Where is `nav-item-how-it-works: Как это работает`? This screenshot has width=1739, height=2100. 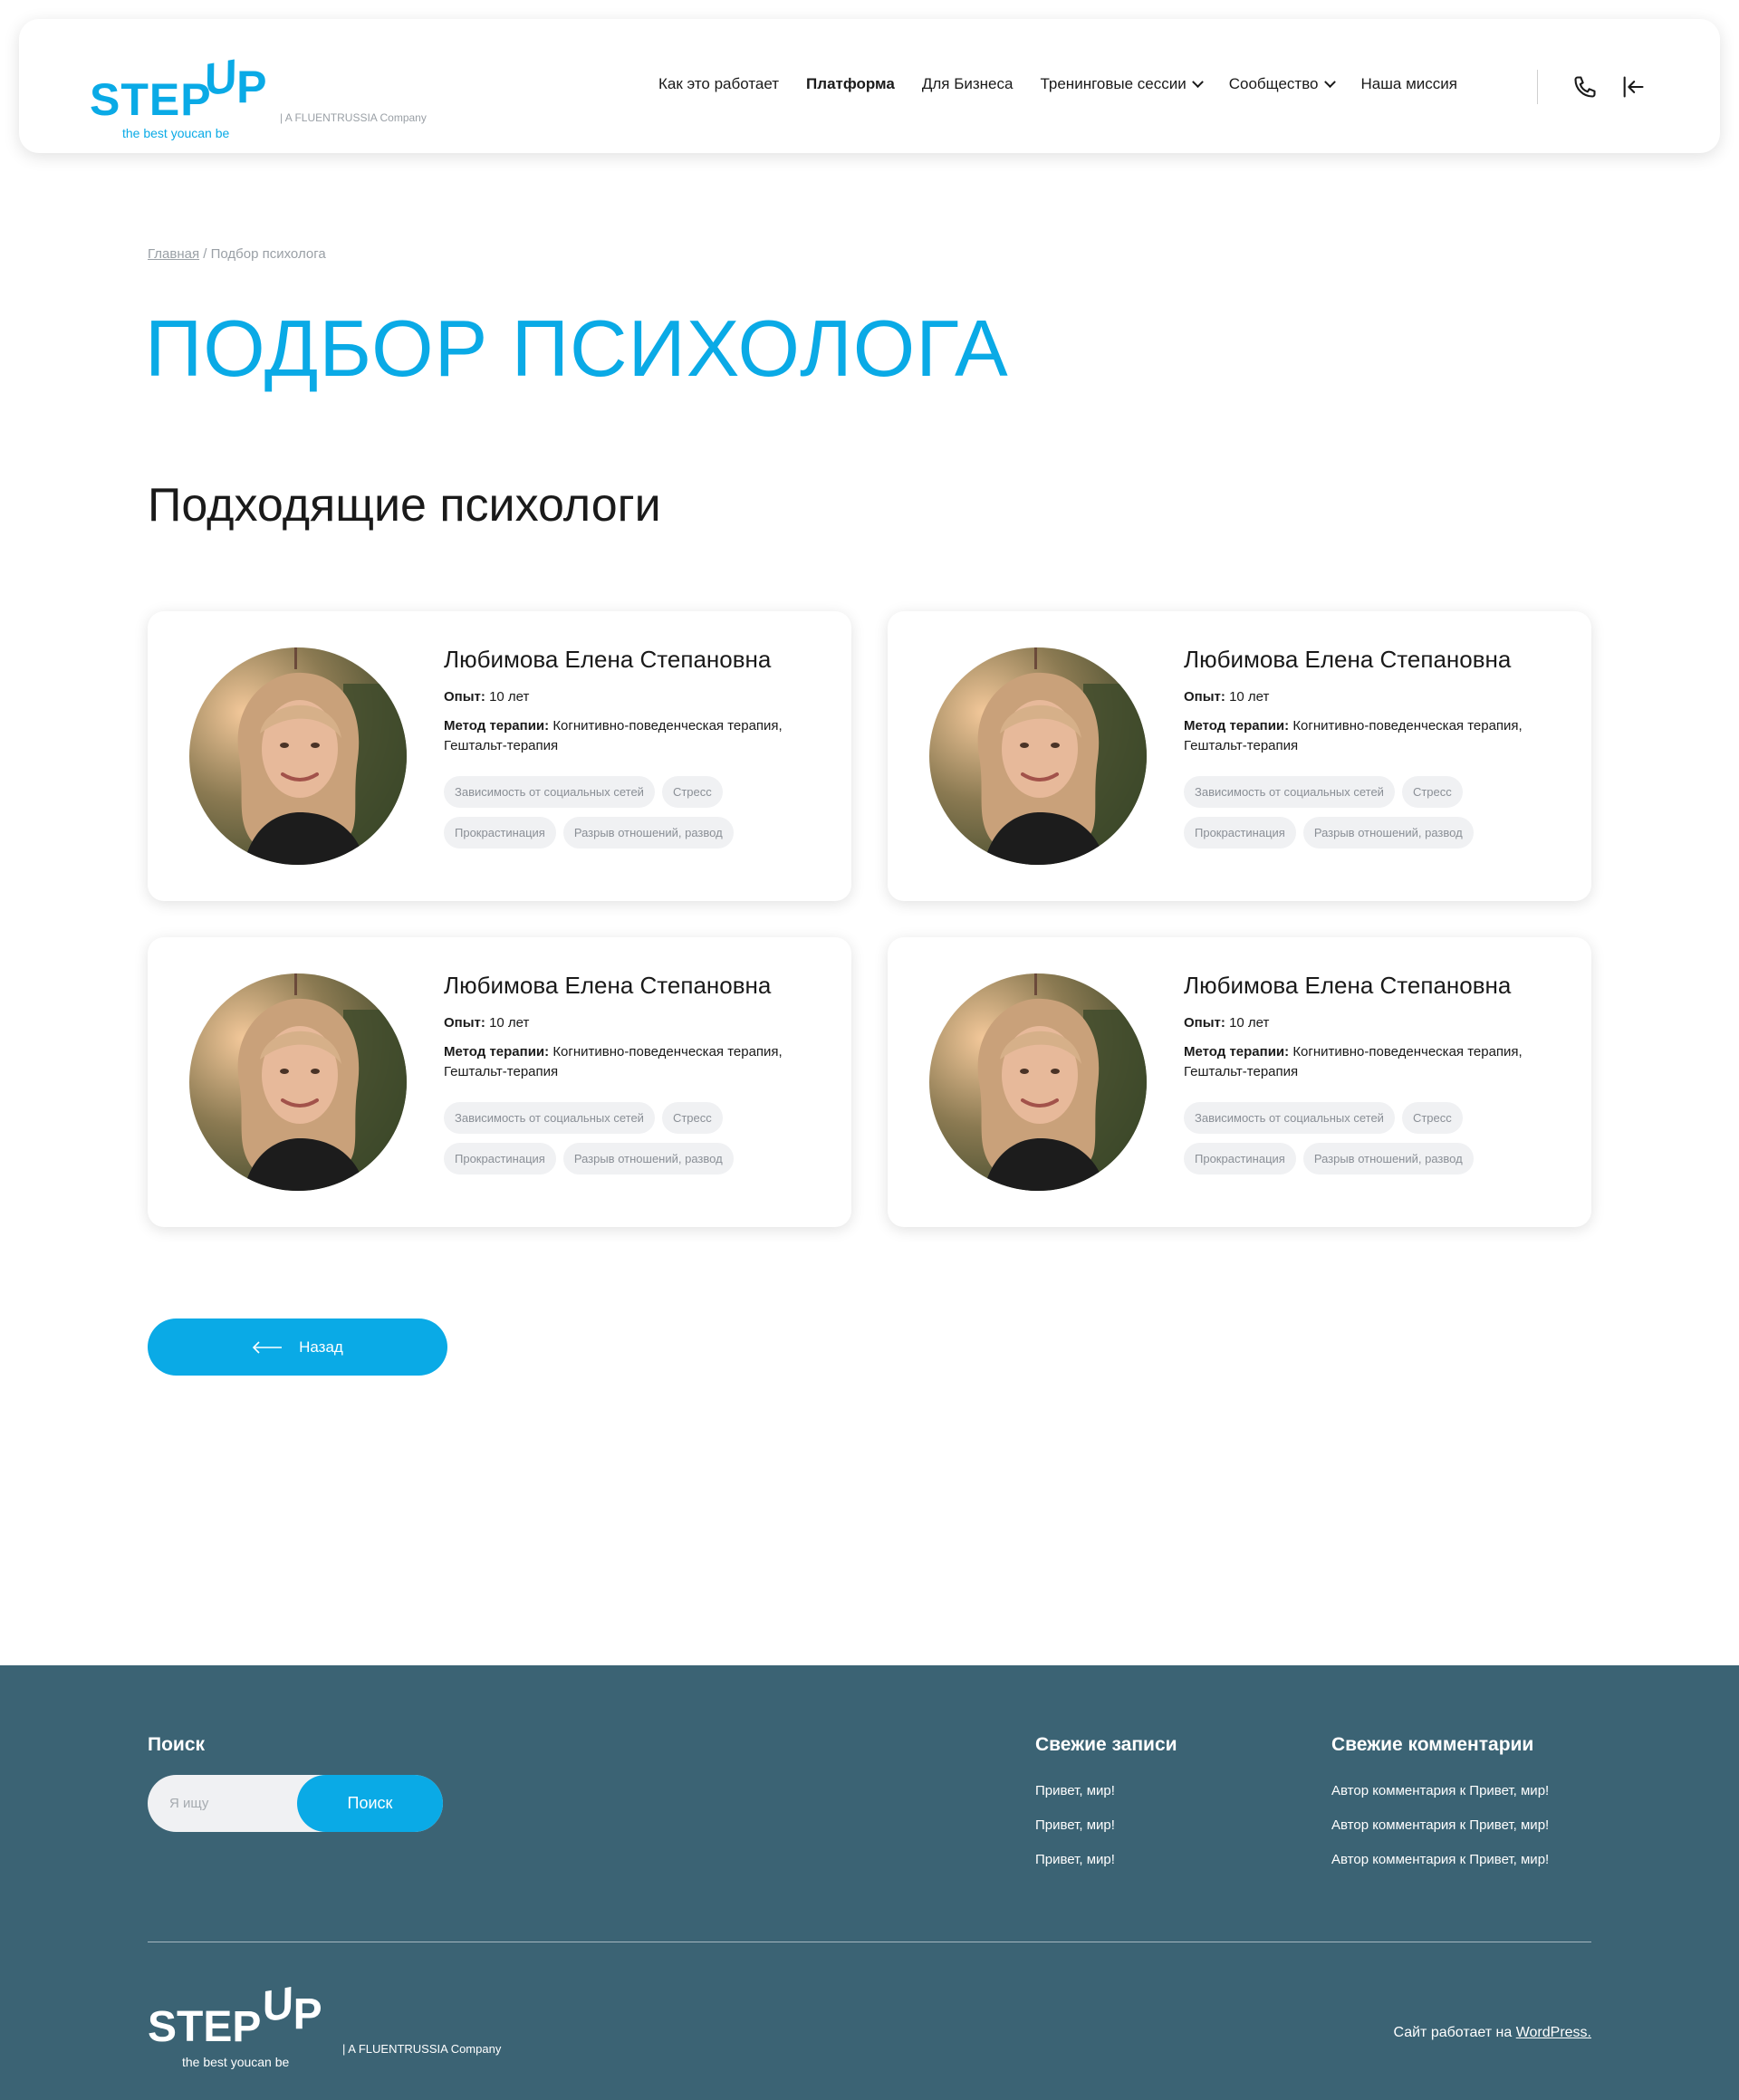 nav-item-how-it-works: Как это работает is located at coordinates (718, 84).